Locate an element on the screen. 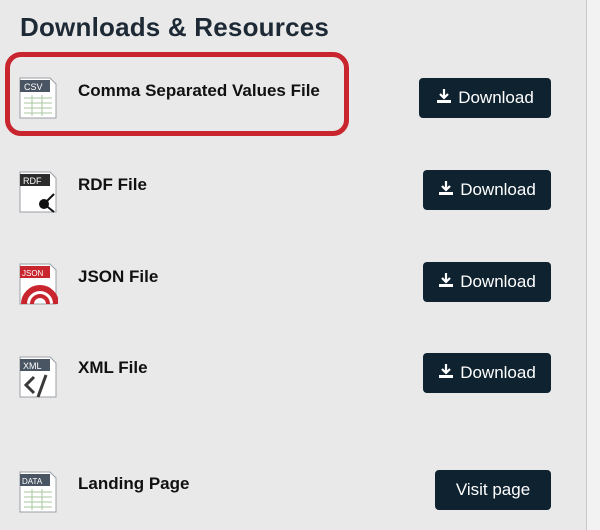  data-page-icon: DATA is located at coordinates (38, 492).